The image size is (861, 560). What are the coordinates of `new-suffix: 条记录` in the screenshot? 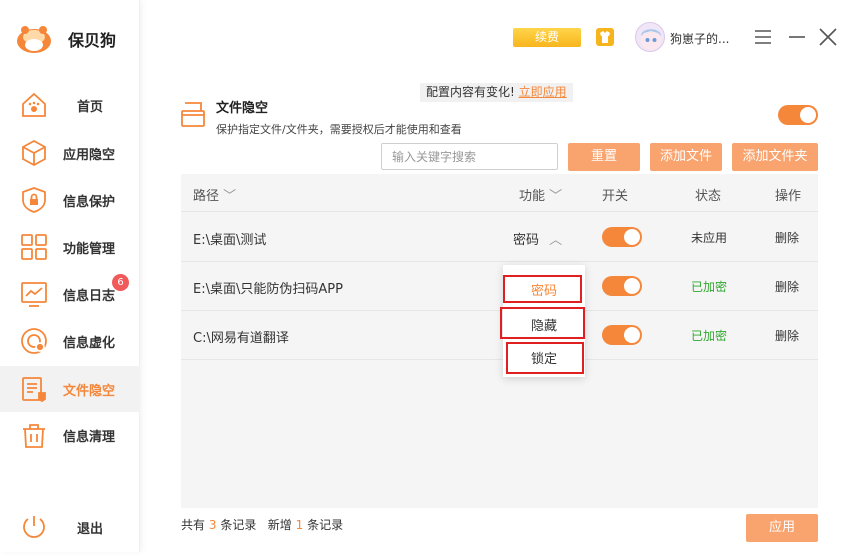 It's located at (325, 525).